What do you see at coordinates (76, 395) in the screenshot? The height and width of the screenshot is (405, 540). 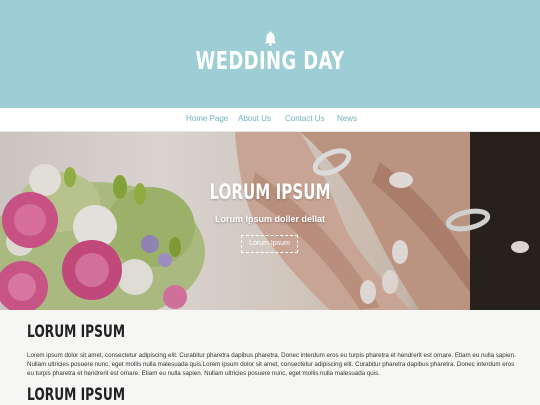 I see `section-title-2: LORUM IPSUM` at bounding box center [76, 395].